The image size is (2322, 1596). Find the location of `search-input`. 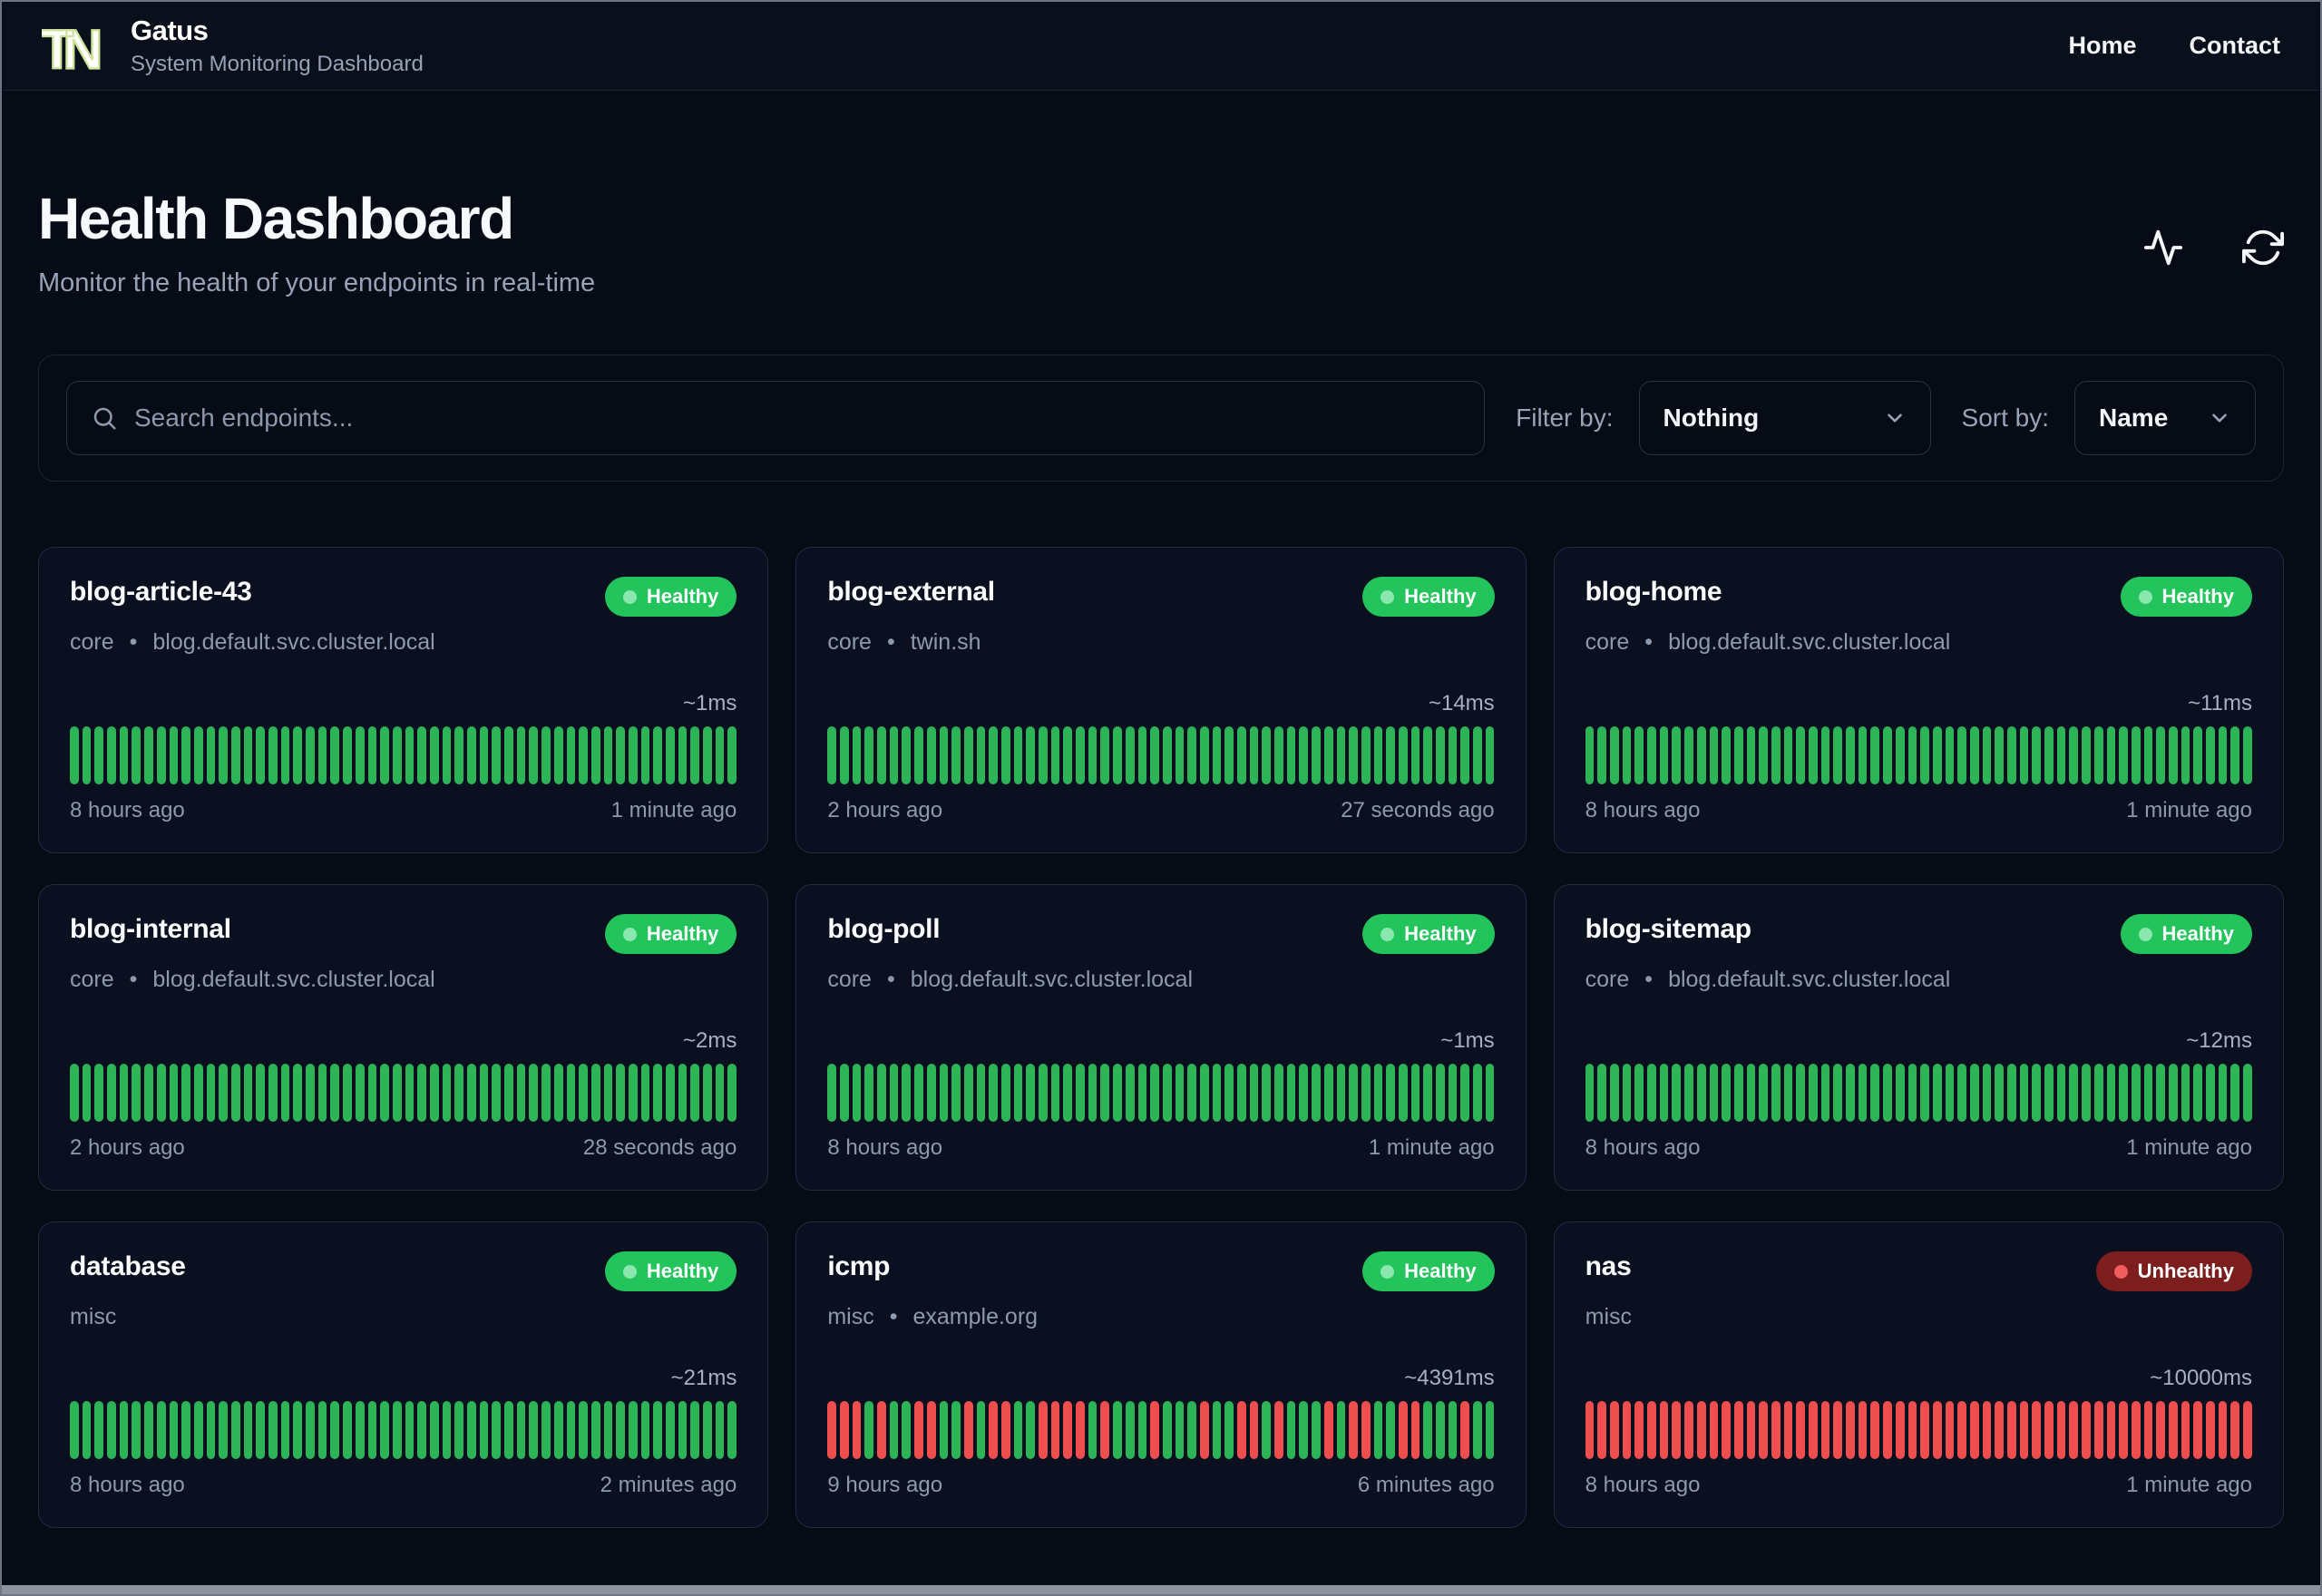

search-input is located at coordinates (797, 418).